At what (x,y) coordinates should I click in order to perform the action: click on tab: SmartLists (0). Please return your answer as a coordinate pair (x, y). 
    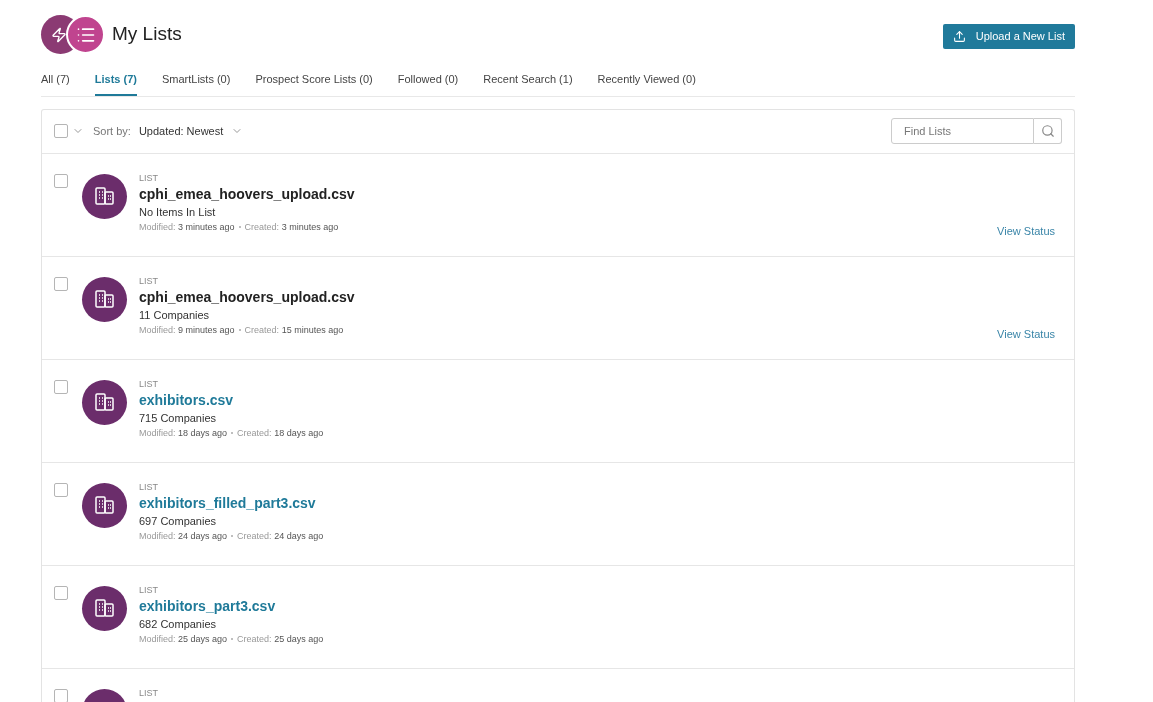
    Looking at the image, I should click on (196, 83).